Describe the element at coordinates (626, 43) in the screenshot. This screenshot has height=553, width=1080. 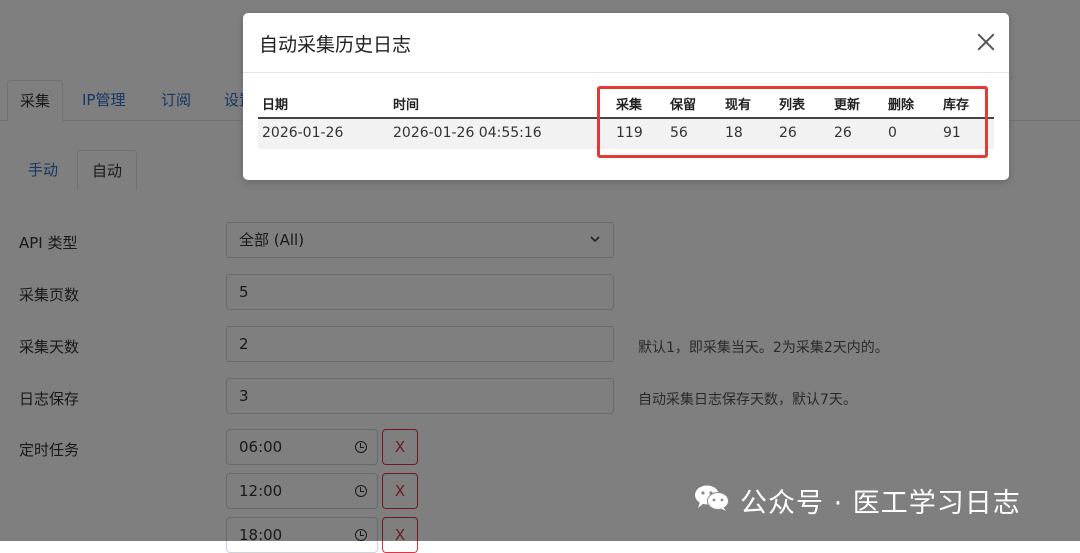
I see `modal-header: 自动采集历史日志` at that location.